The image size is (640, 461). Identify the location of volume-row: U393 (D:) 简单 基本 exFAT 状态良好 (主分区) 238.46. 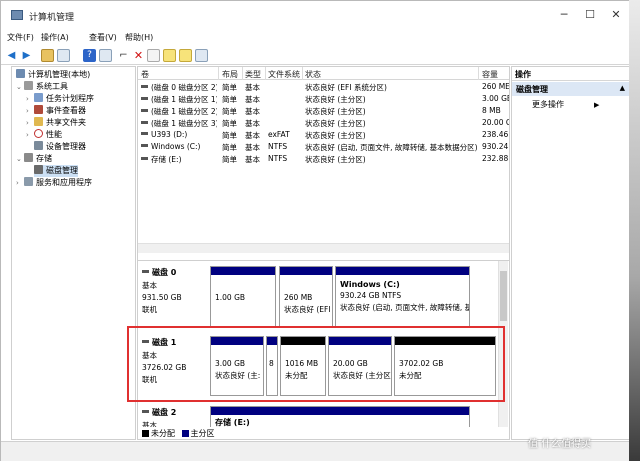
(323, 135).